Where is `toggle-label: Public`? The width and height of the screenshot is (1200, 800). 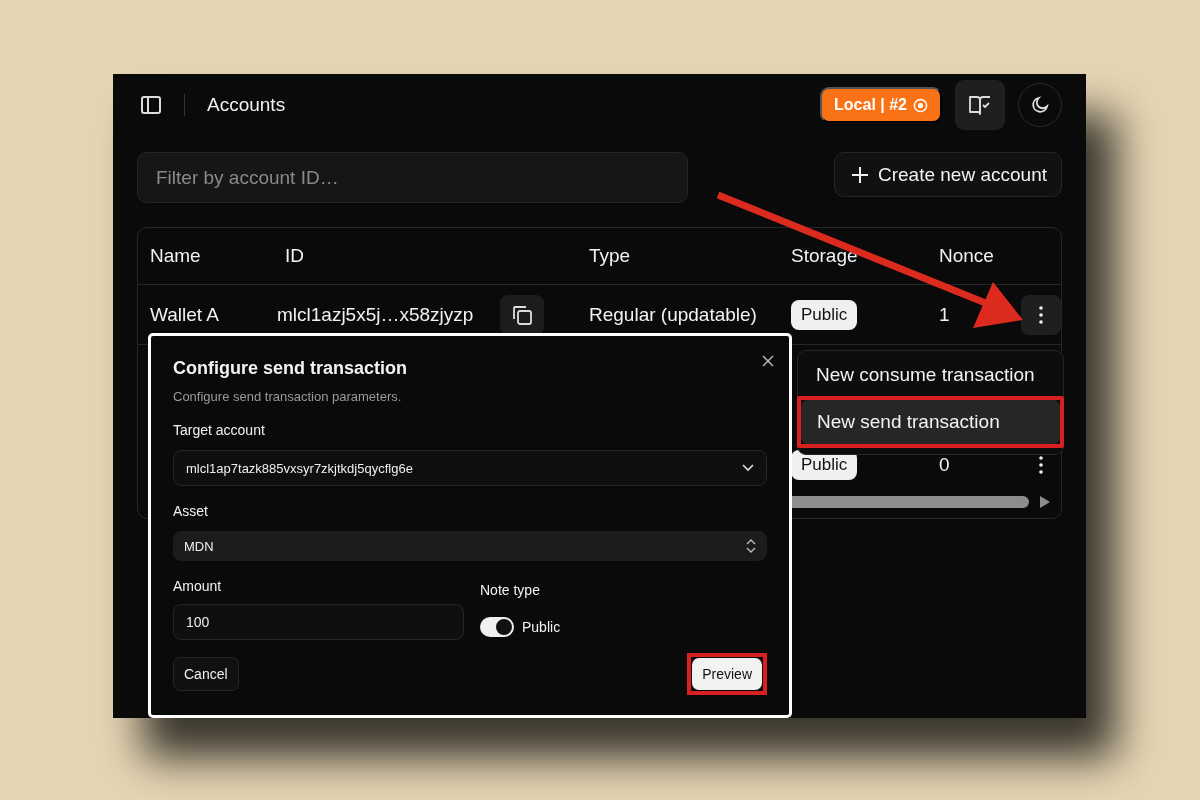 toggle-label: Public is located at coordinates (541, 627).